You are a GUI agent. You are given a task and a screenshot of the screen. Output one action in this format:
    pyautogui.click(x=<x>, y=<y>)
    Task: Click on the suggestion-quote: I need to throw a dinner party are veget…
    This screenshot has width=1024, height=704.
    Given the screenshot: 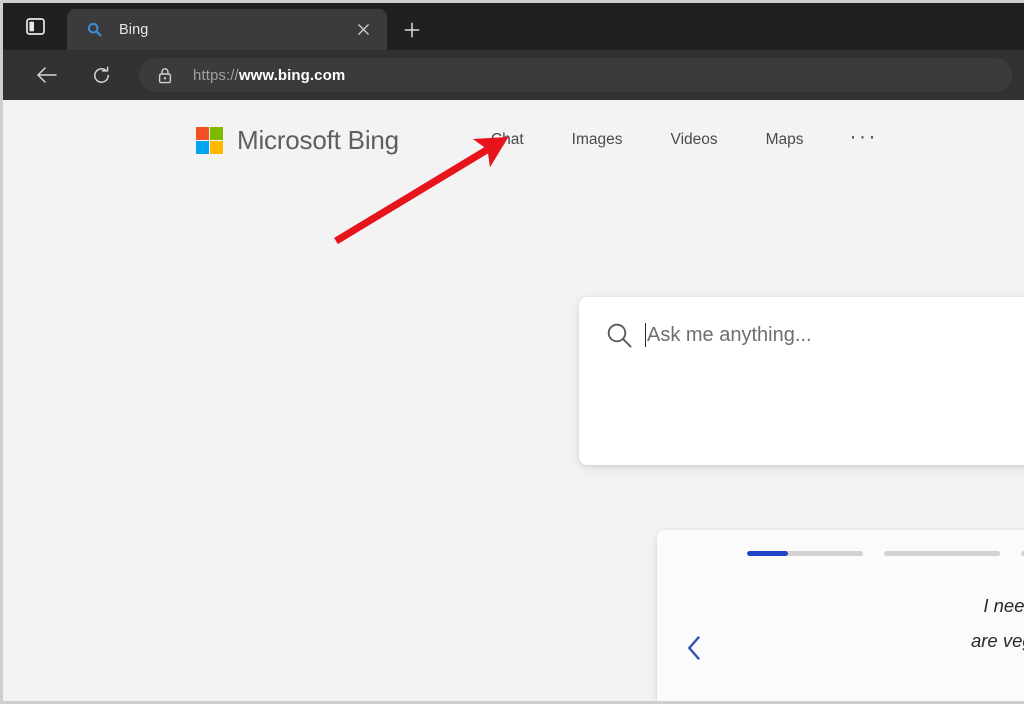 What is the action you would take?
    pyautogui.click(x=875, y=640)
    